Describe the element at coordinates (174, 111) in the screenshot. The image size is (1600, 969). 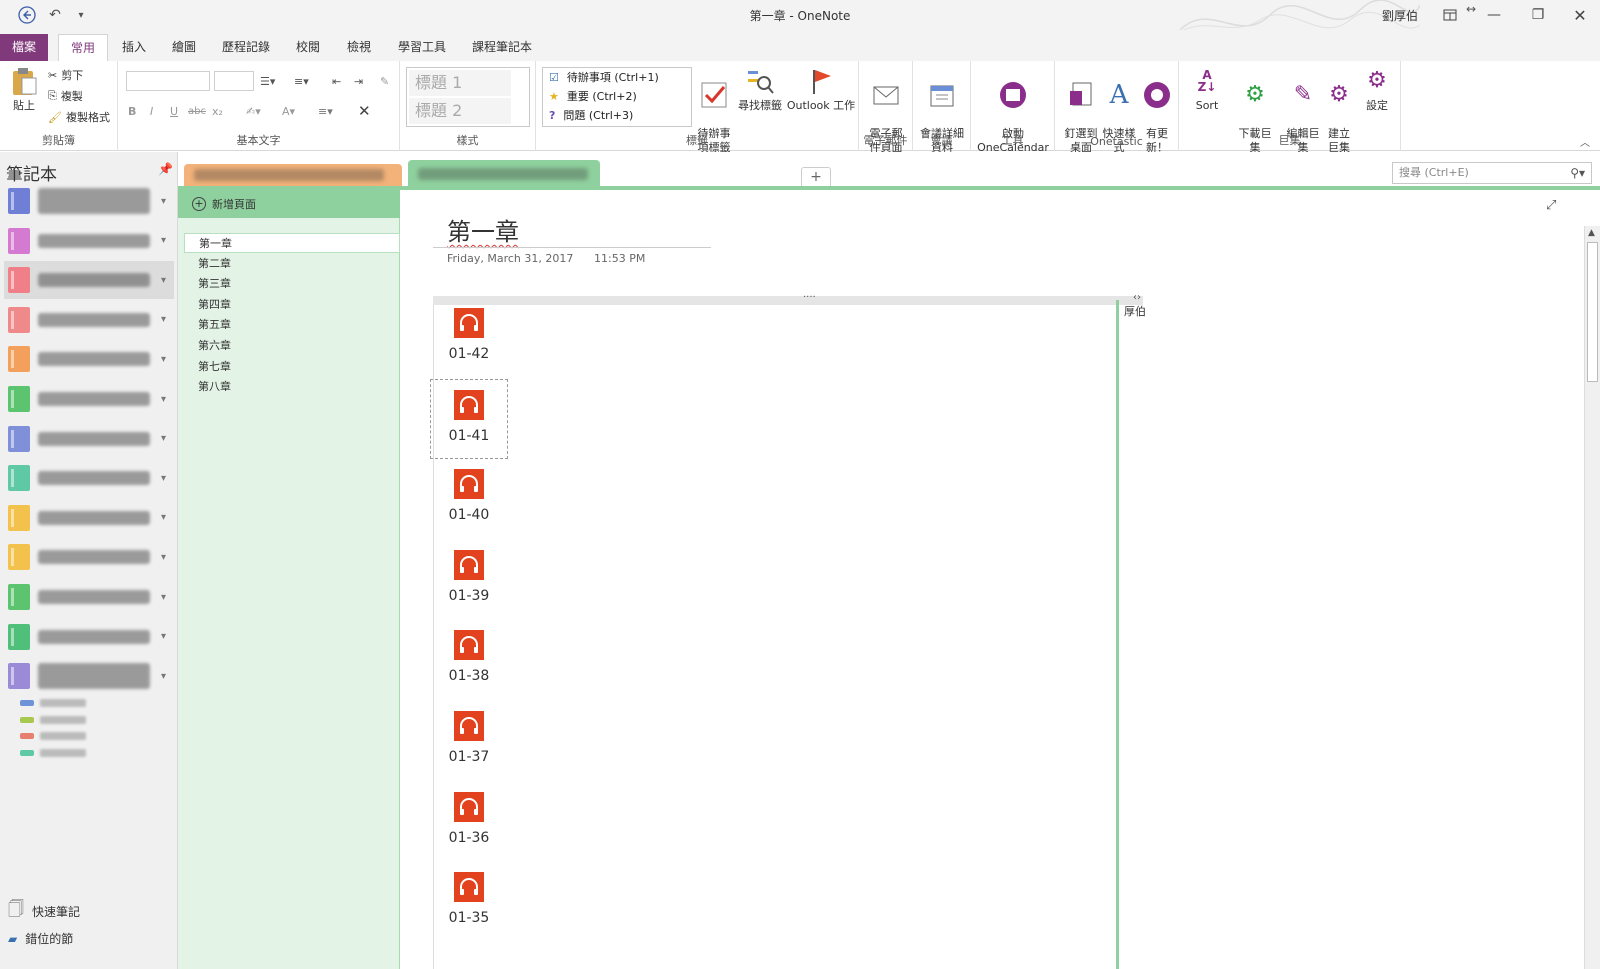
I see `underline-button: U` at that location.